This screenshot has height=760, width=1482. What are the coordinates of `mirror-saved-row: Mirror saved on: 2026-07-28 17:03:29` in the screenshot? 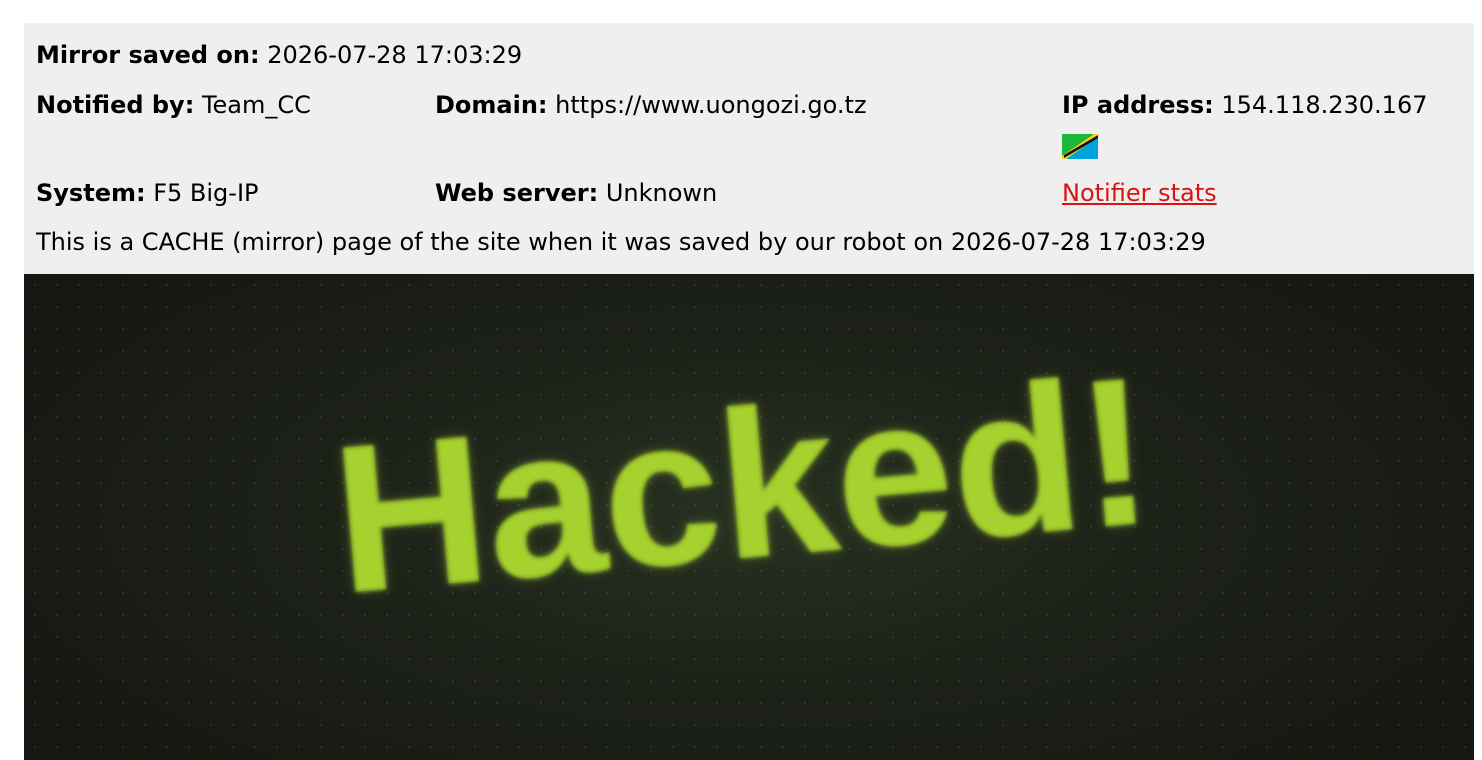 It's located at (279, 55).